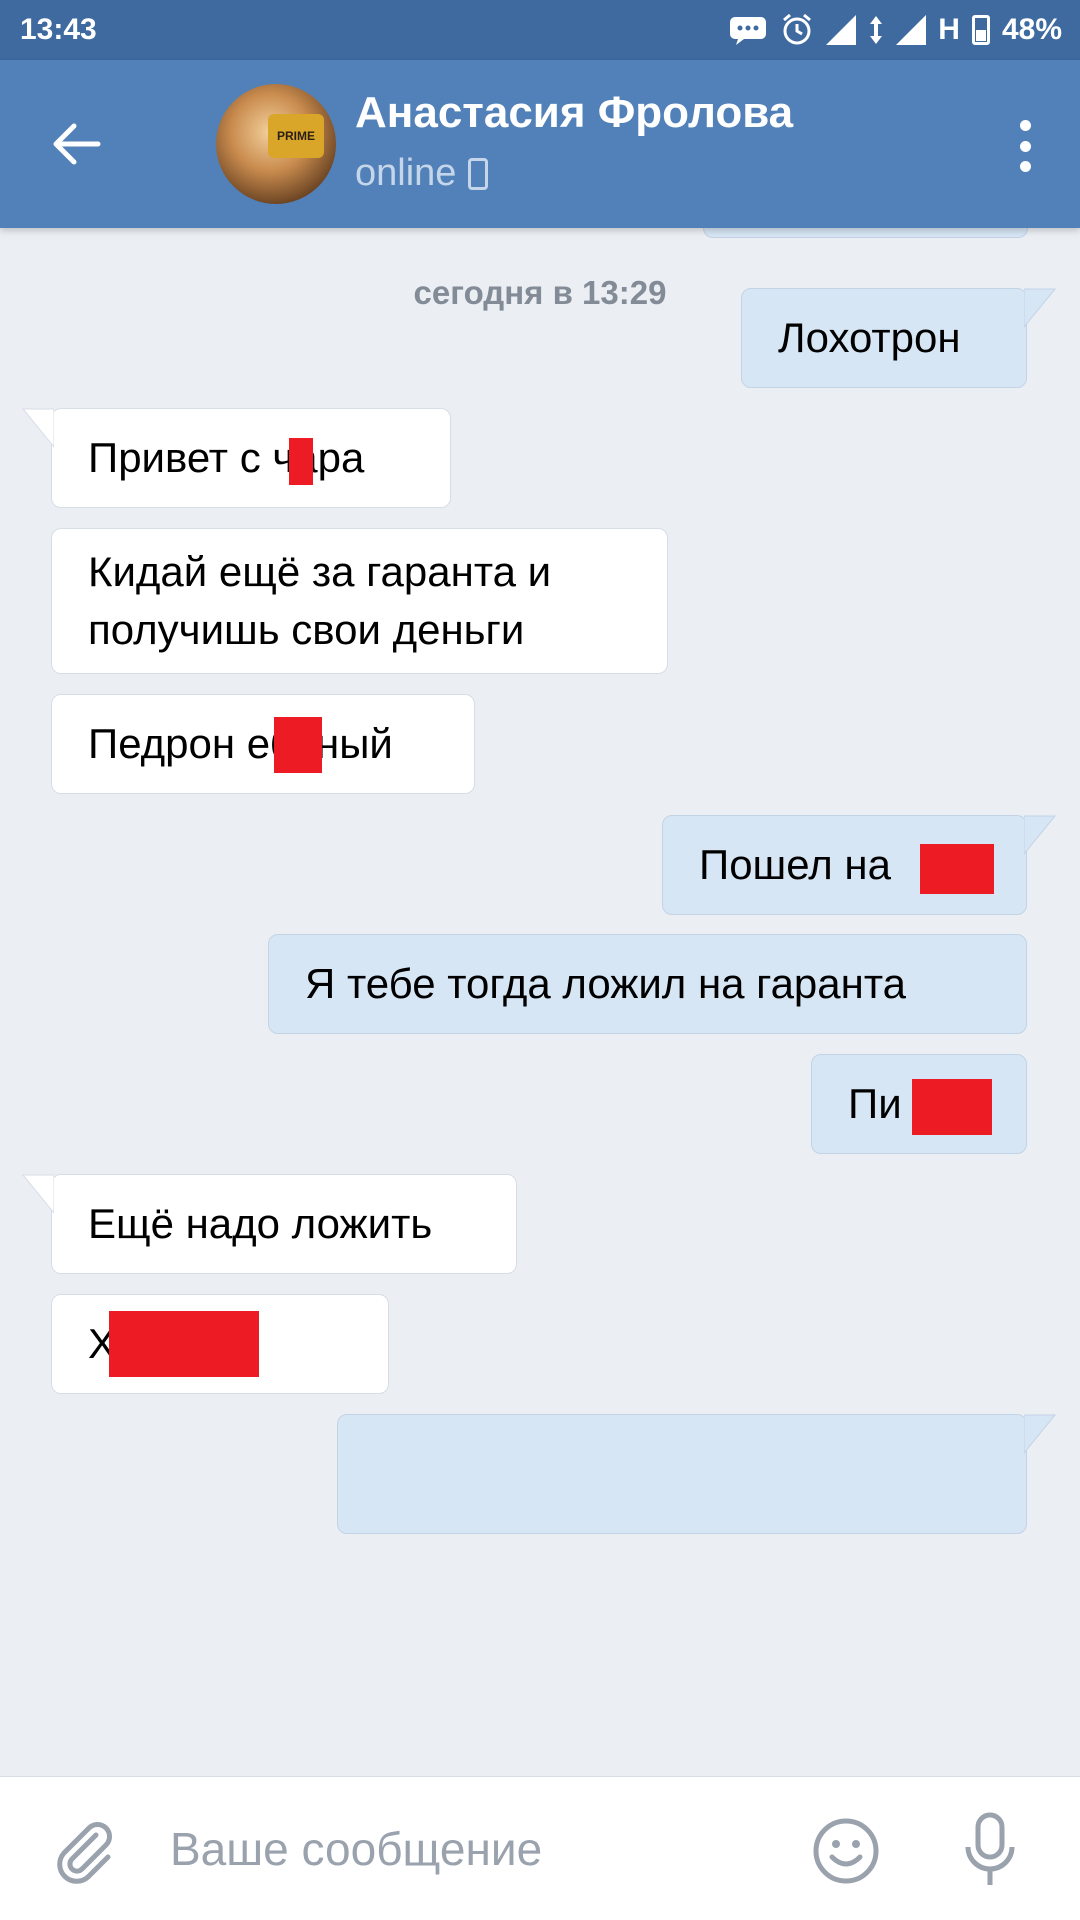 The height and width of the screenshot is (1920, 1080). What do you see at coordinates (876, 30) in the screenshot?
I see `data-arrows-icon` at bounding box center [876, 30].